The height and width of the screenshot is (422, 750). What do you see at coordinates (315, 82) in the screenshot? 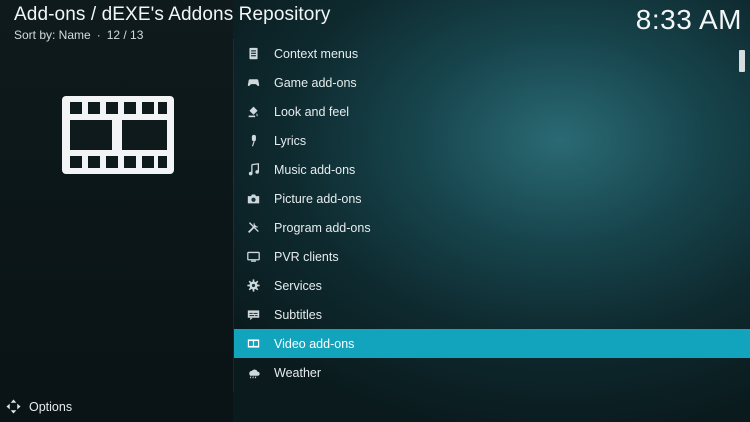
I see `list-item-label: Game add-ons` at bounding box center [315, 82].